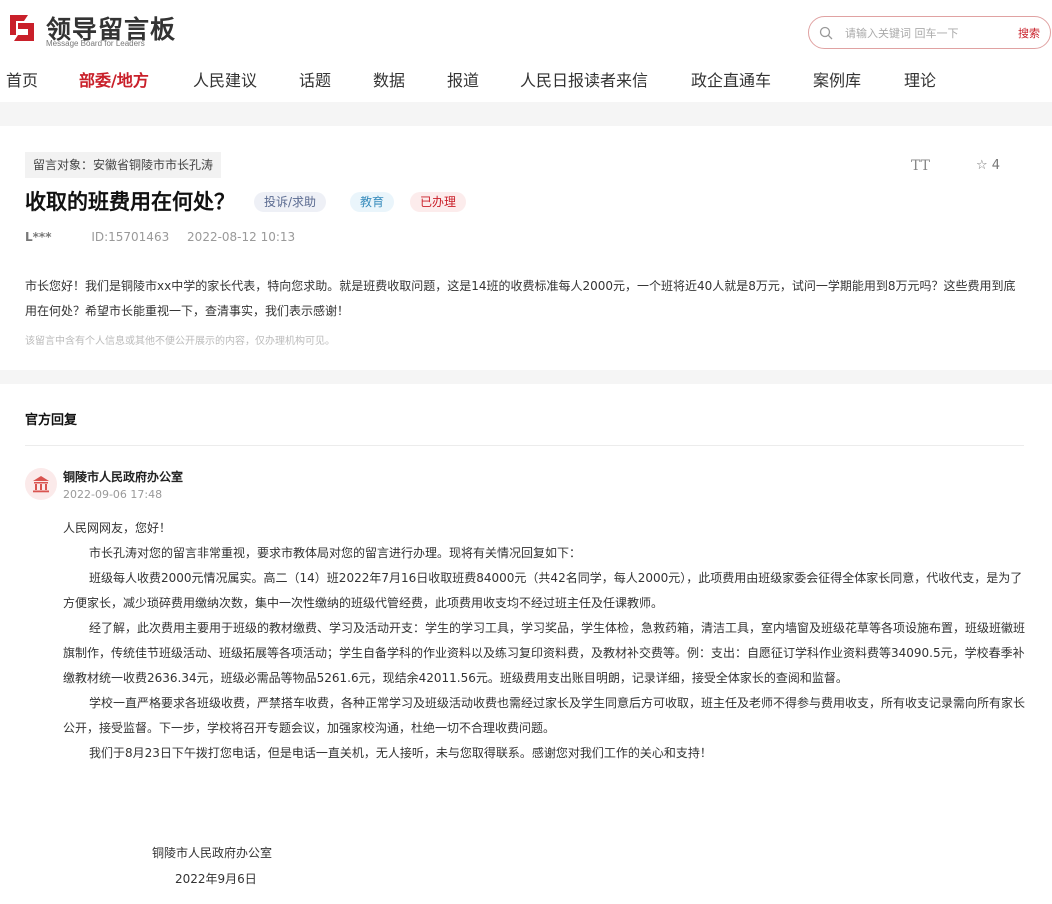  What do you see at coordinates (216, 879) in the screenshot?
I see `reply-signature-date: 2022年9月6日` at bounding box center [216, 879].